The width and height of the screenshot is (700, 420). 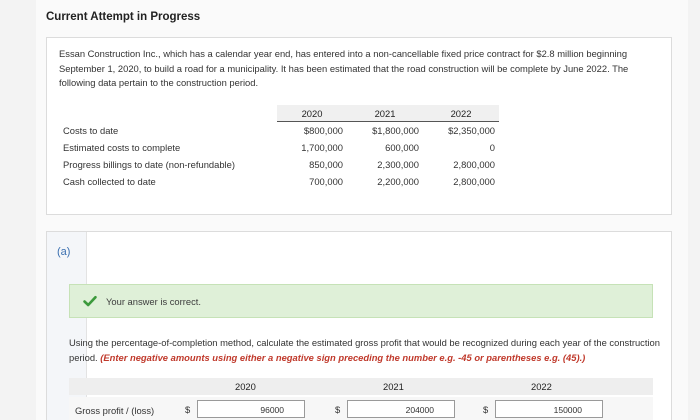 I want to click on col-header-year: 2022, so click(x=461, y=113).